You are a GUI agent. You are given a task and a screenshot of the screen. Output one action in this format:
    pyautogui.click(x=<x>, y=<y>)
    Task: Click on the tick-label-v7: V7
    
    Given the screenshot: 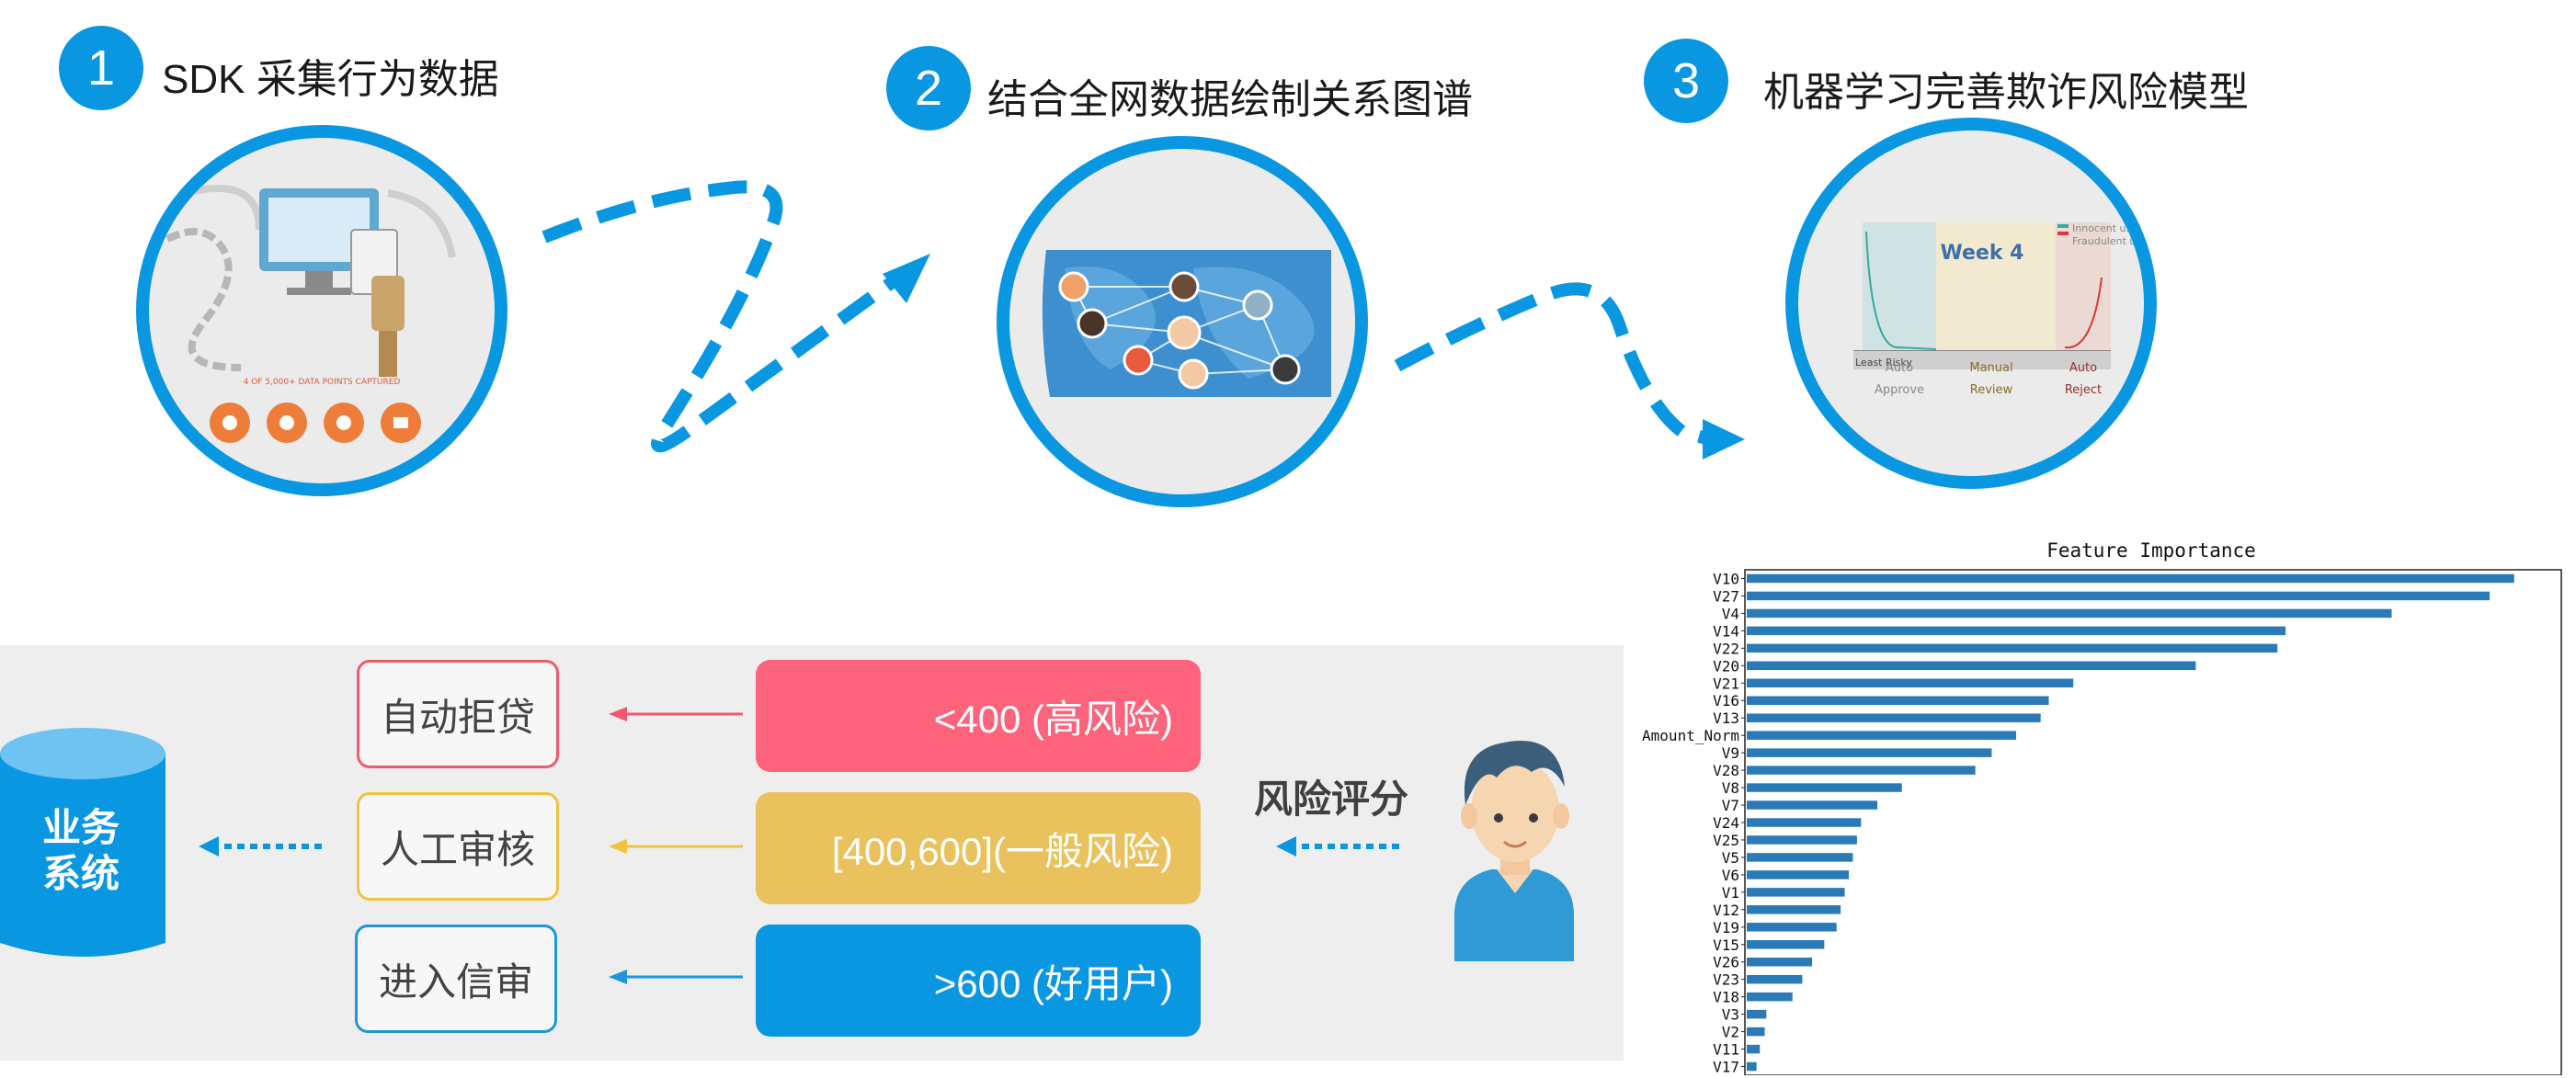 What is the action you would take?
    pyautogui.click(x=1730, y=805)
    